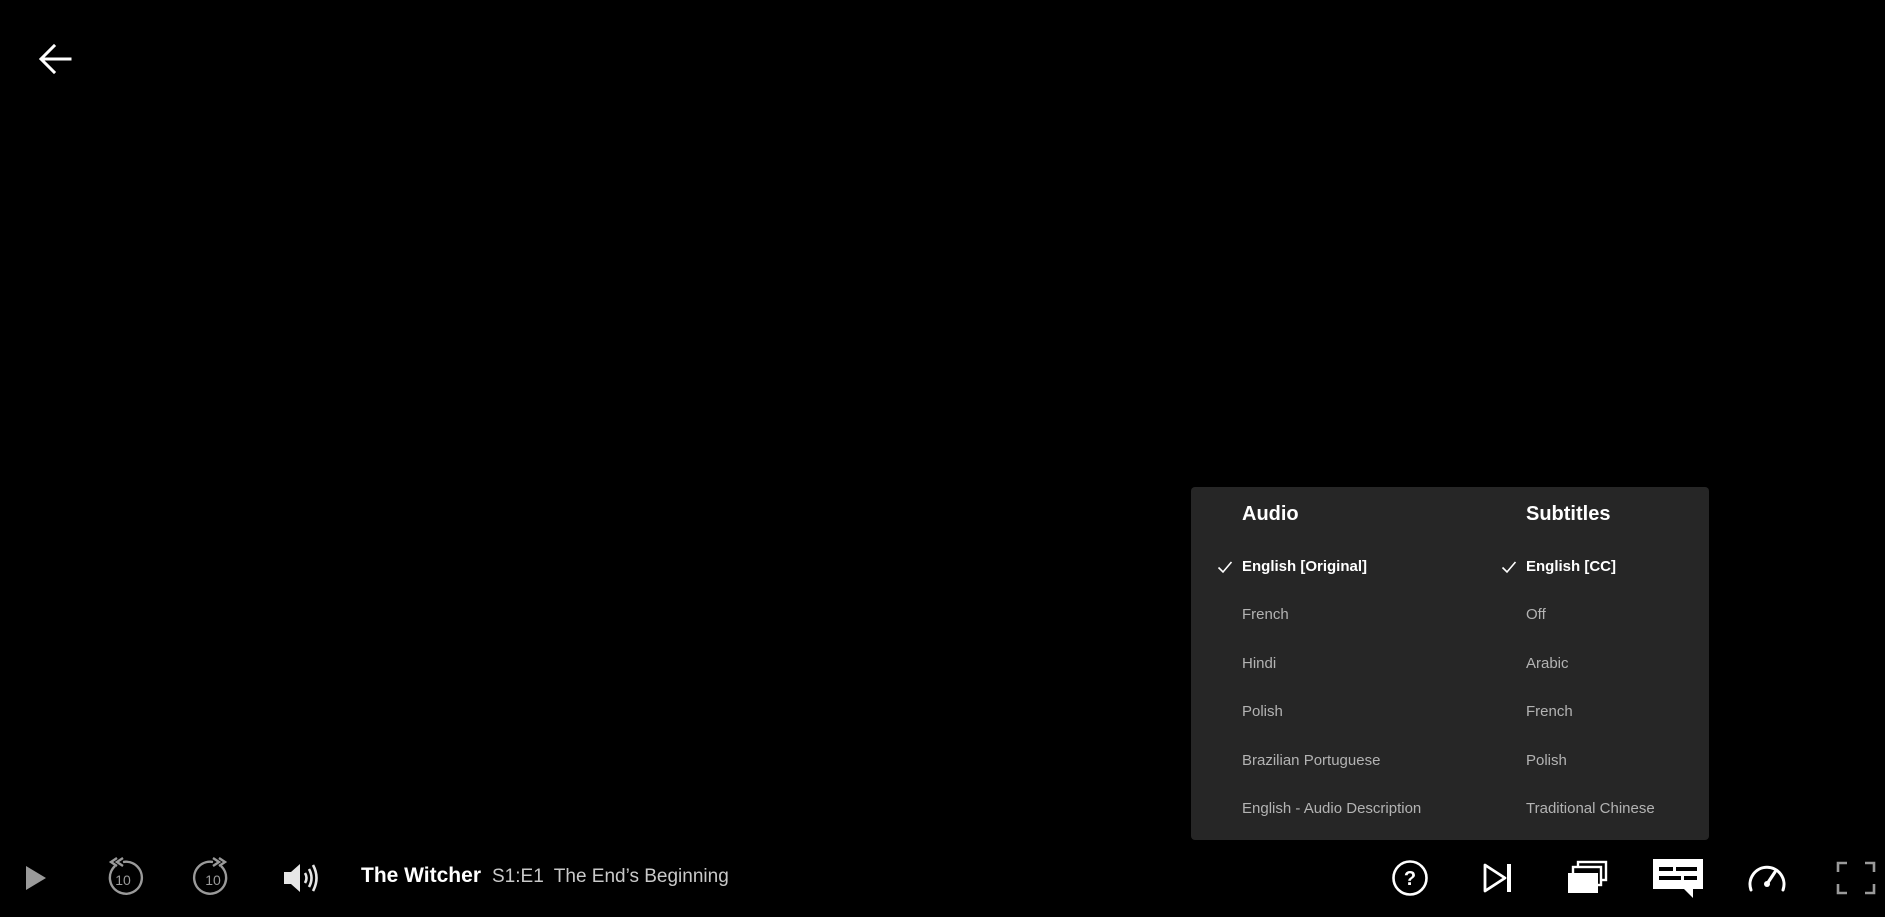 The image size is (1885, 917). Describe the element at coordinates (641, 876) in the screenshot. I see `episode-title: The End’s Beginning` at that location.